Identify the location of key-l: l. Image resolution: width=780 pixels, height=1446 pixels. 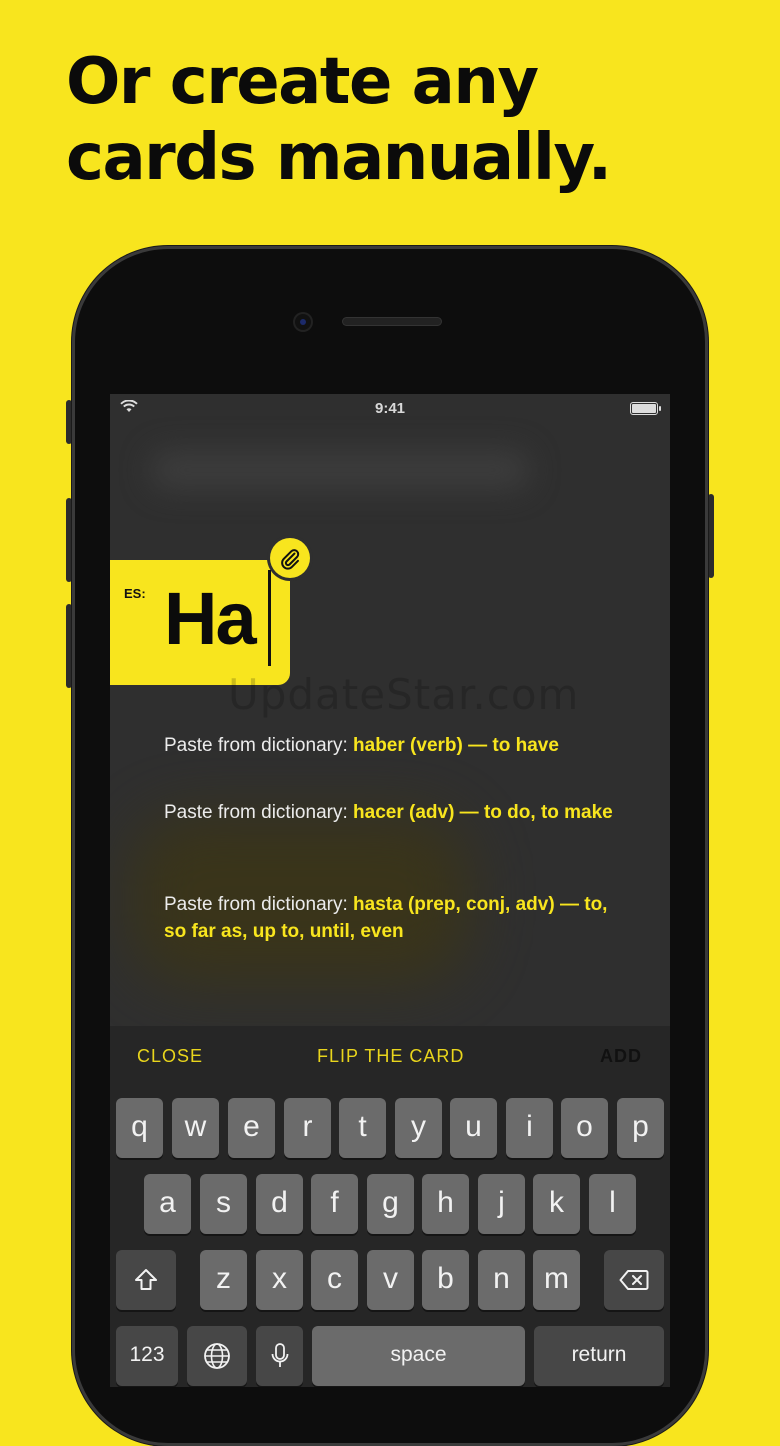
(612, 1204).